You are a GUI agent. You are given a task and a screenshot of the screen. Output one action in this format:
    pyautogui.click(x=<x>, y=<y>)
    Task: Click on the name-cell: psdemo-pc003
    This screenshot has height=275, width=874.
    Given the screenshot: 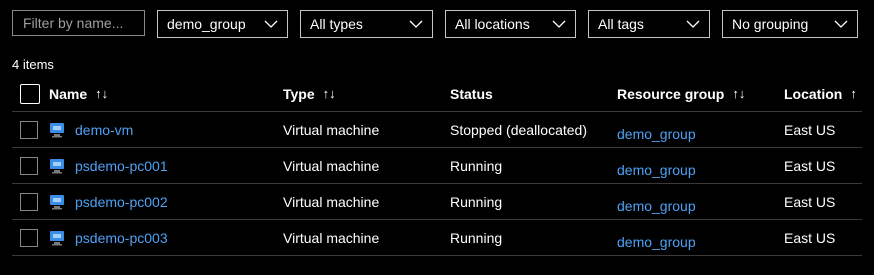 What is the action you would take?
    pyautogui.click(x=108, y=237)
    